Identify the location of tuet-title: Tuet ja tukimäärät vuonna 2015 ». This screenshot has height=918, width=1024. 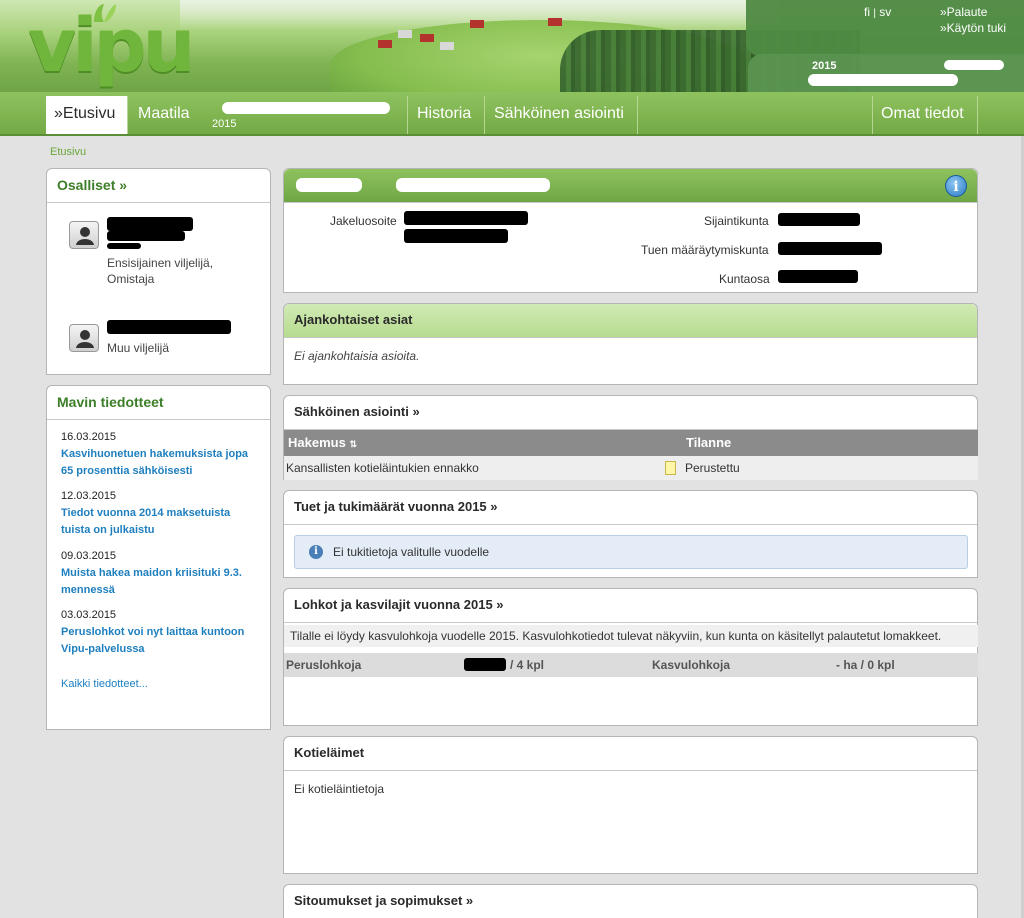
(630, 508).